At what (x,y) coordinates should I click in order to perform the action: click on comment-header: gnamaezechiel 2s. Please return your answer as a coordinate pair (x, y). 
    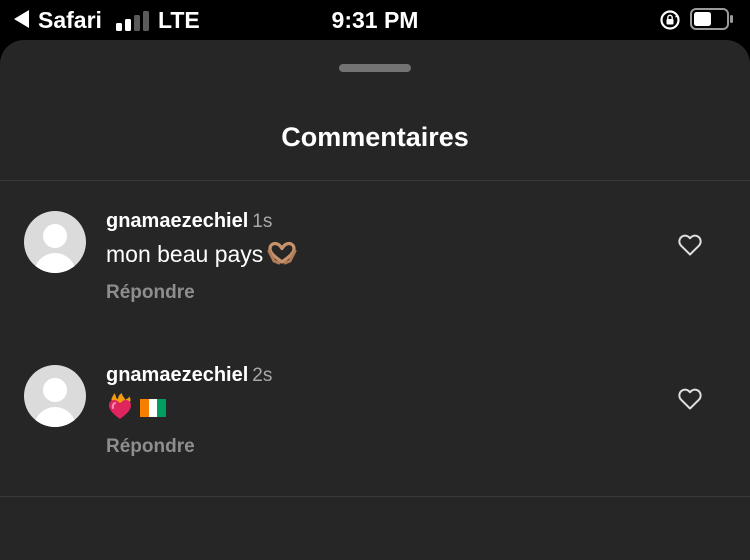
    Looking at the image, I should click on (189, 376).